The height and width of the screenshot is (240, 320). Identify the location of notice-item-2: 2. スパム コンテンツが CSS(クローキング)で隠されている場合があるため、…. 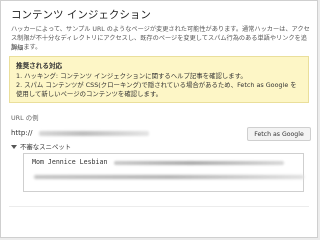
(156, 89).